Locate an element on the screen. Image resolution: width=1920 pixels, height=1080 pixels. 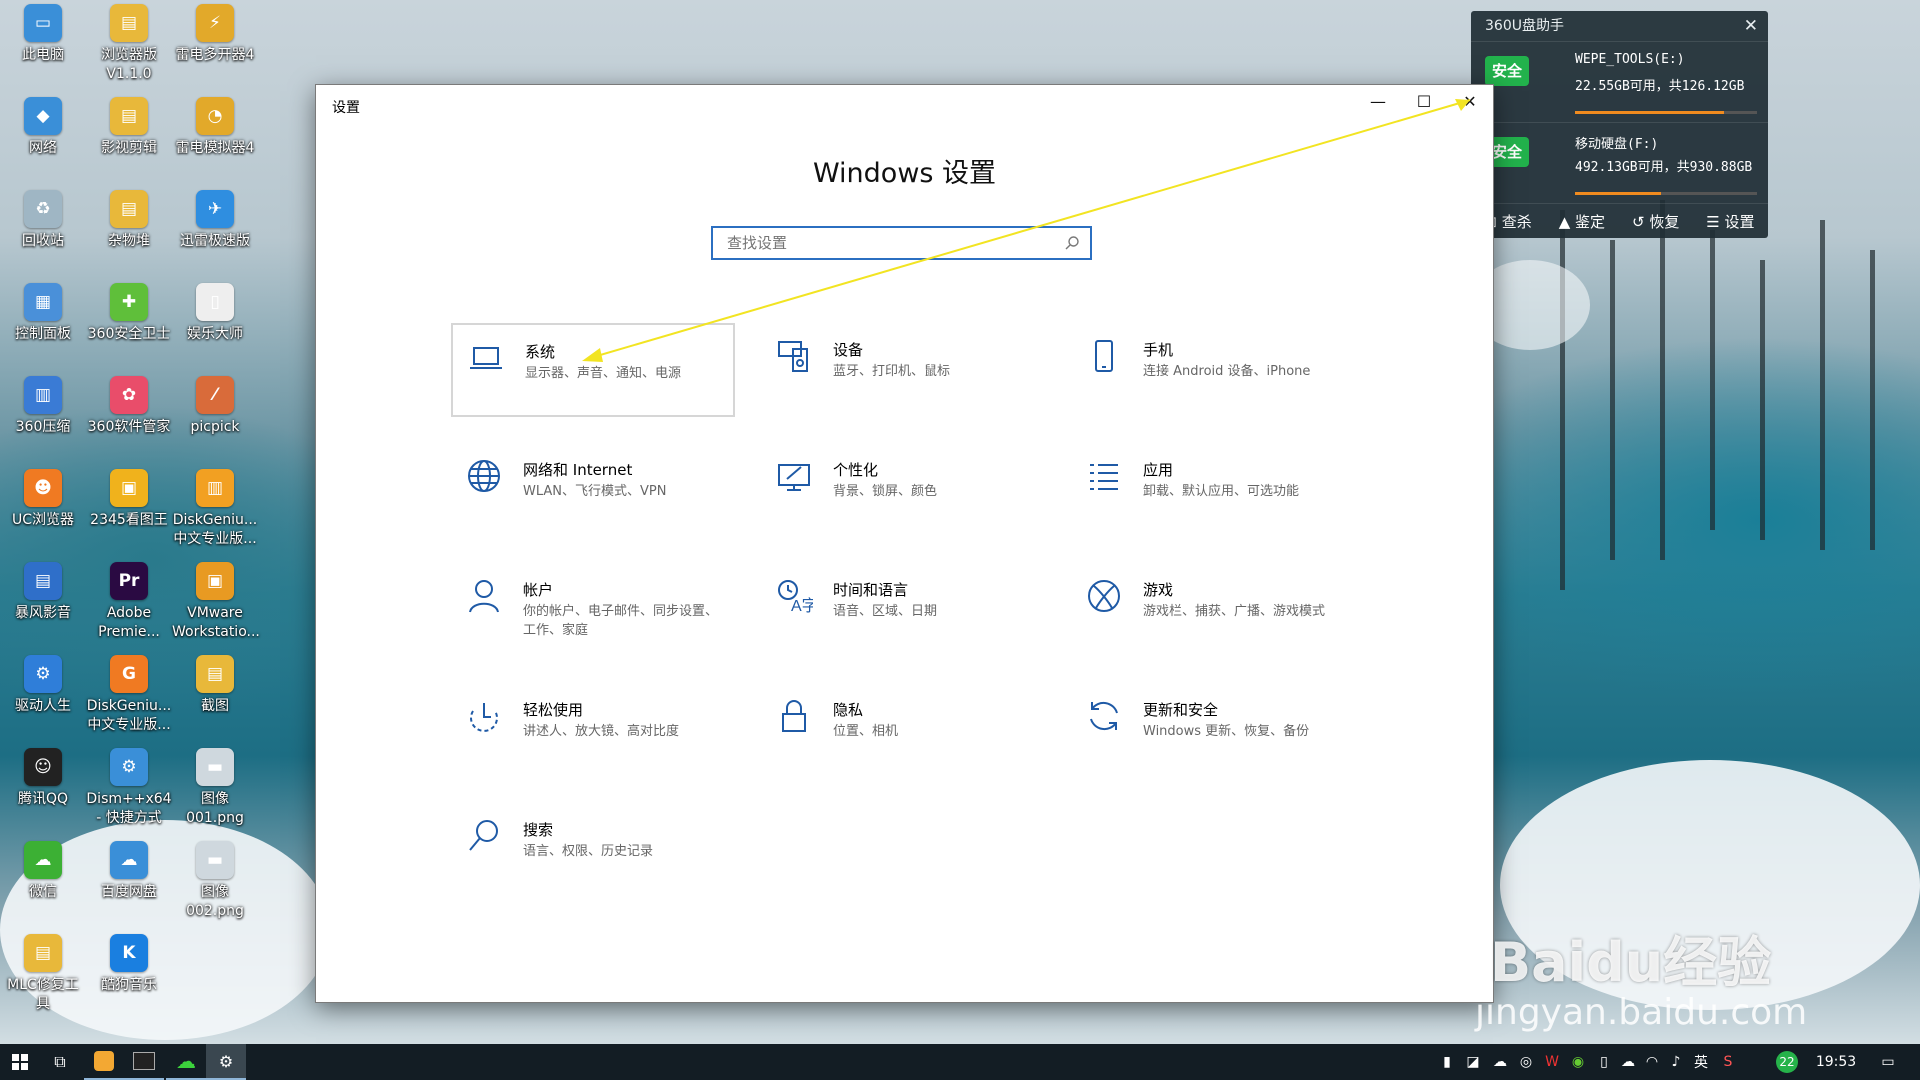
gear-icon: ⚙ is located at coordinates (226, 1061).